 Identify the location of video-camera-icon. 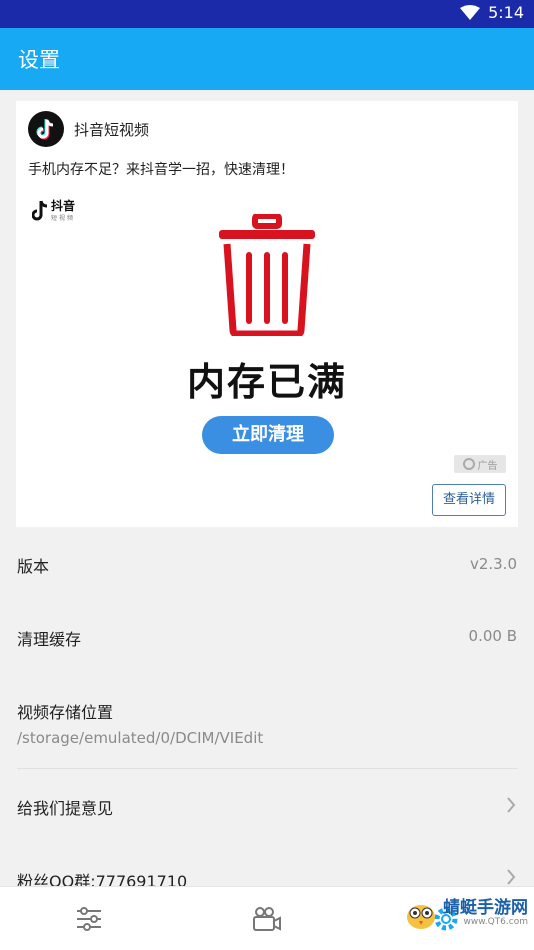
(267, 918).